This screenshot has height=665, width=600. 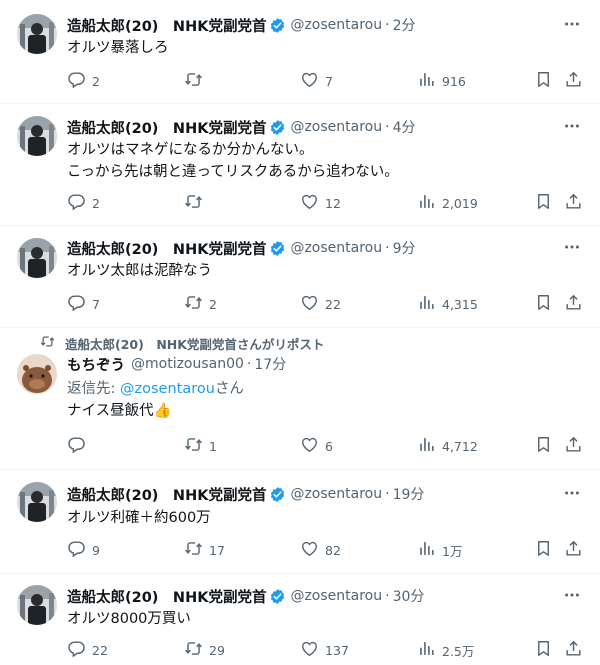 What do you see at coordinates (404, 248) in the screenshot?
I see `timestamp: 9分` at bounding box center [404, 248].